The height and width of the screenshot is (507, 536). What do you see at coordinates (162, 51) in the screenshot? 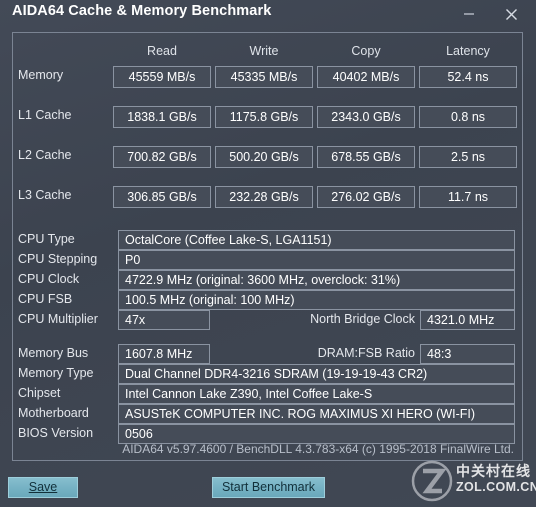
I see `column-header-read: Read` at bounding box center [162, 51].